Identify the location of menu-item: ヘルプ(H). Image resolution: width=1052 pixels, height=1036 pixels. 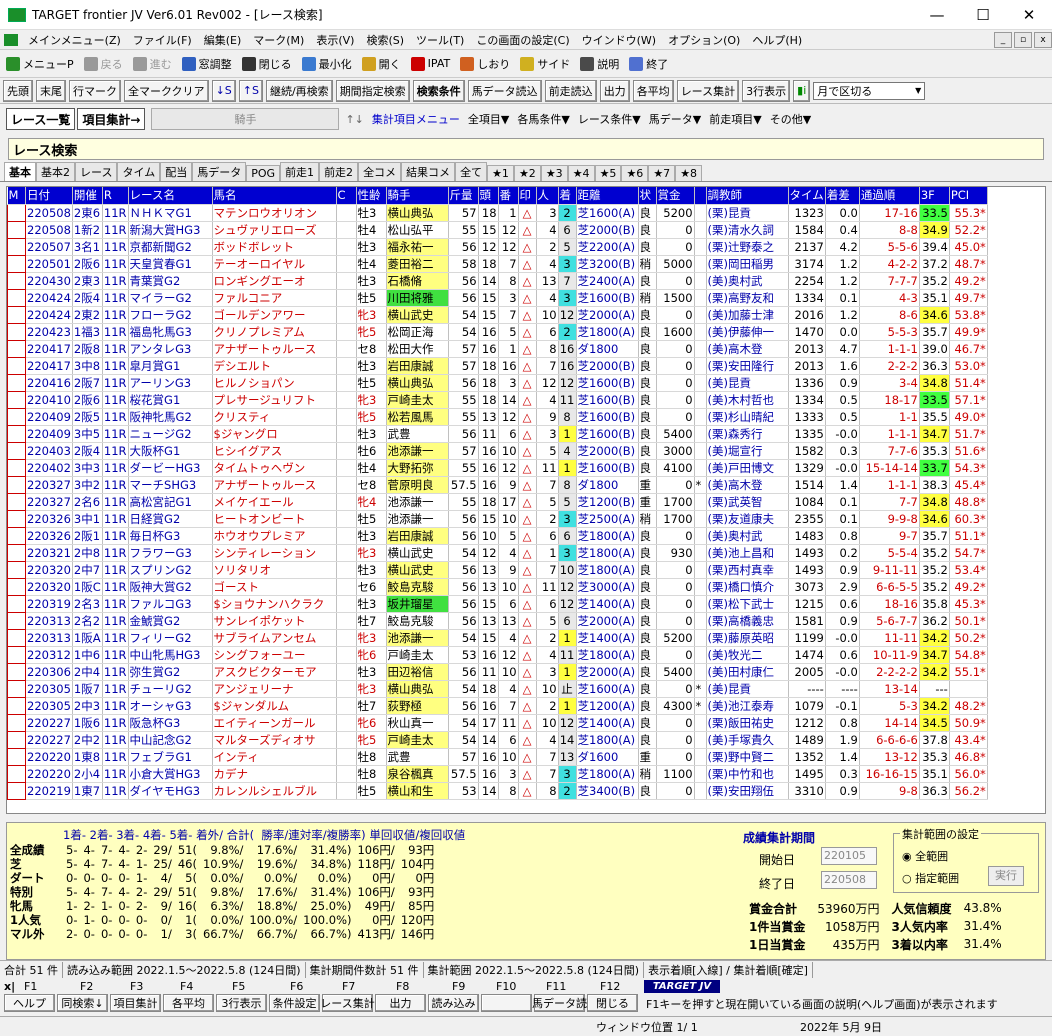
(777, 40).